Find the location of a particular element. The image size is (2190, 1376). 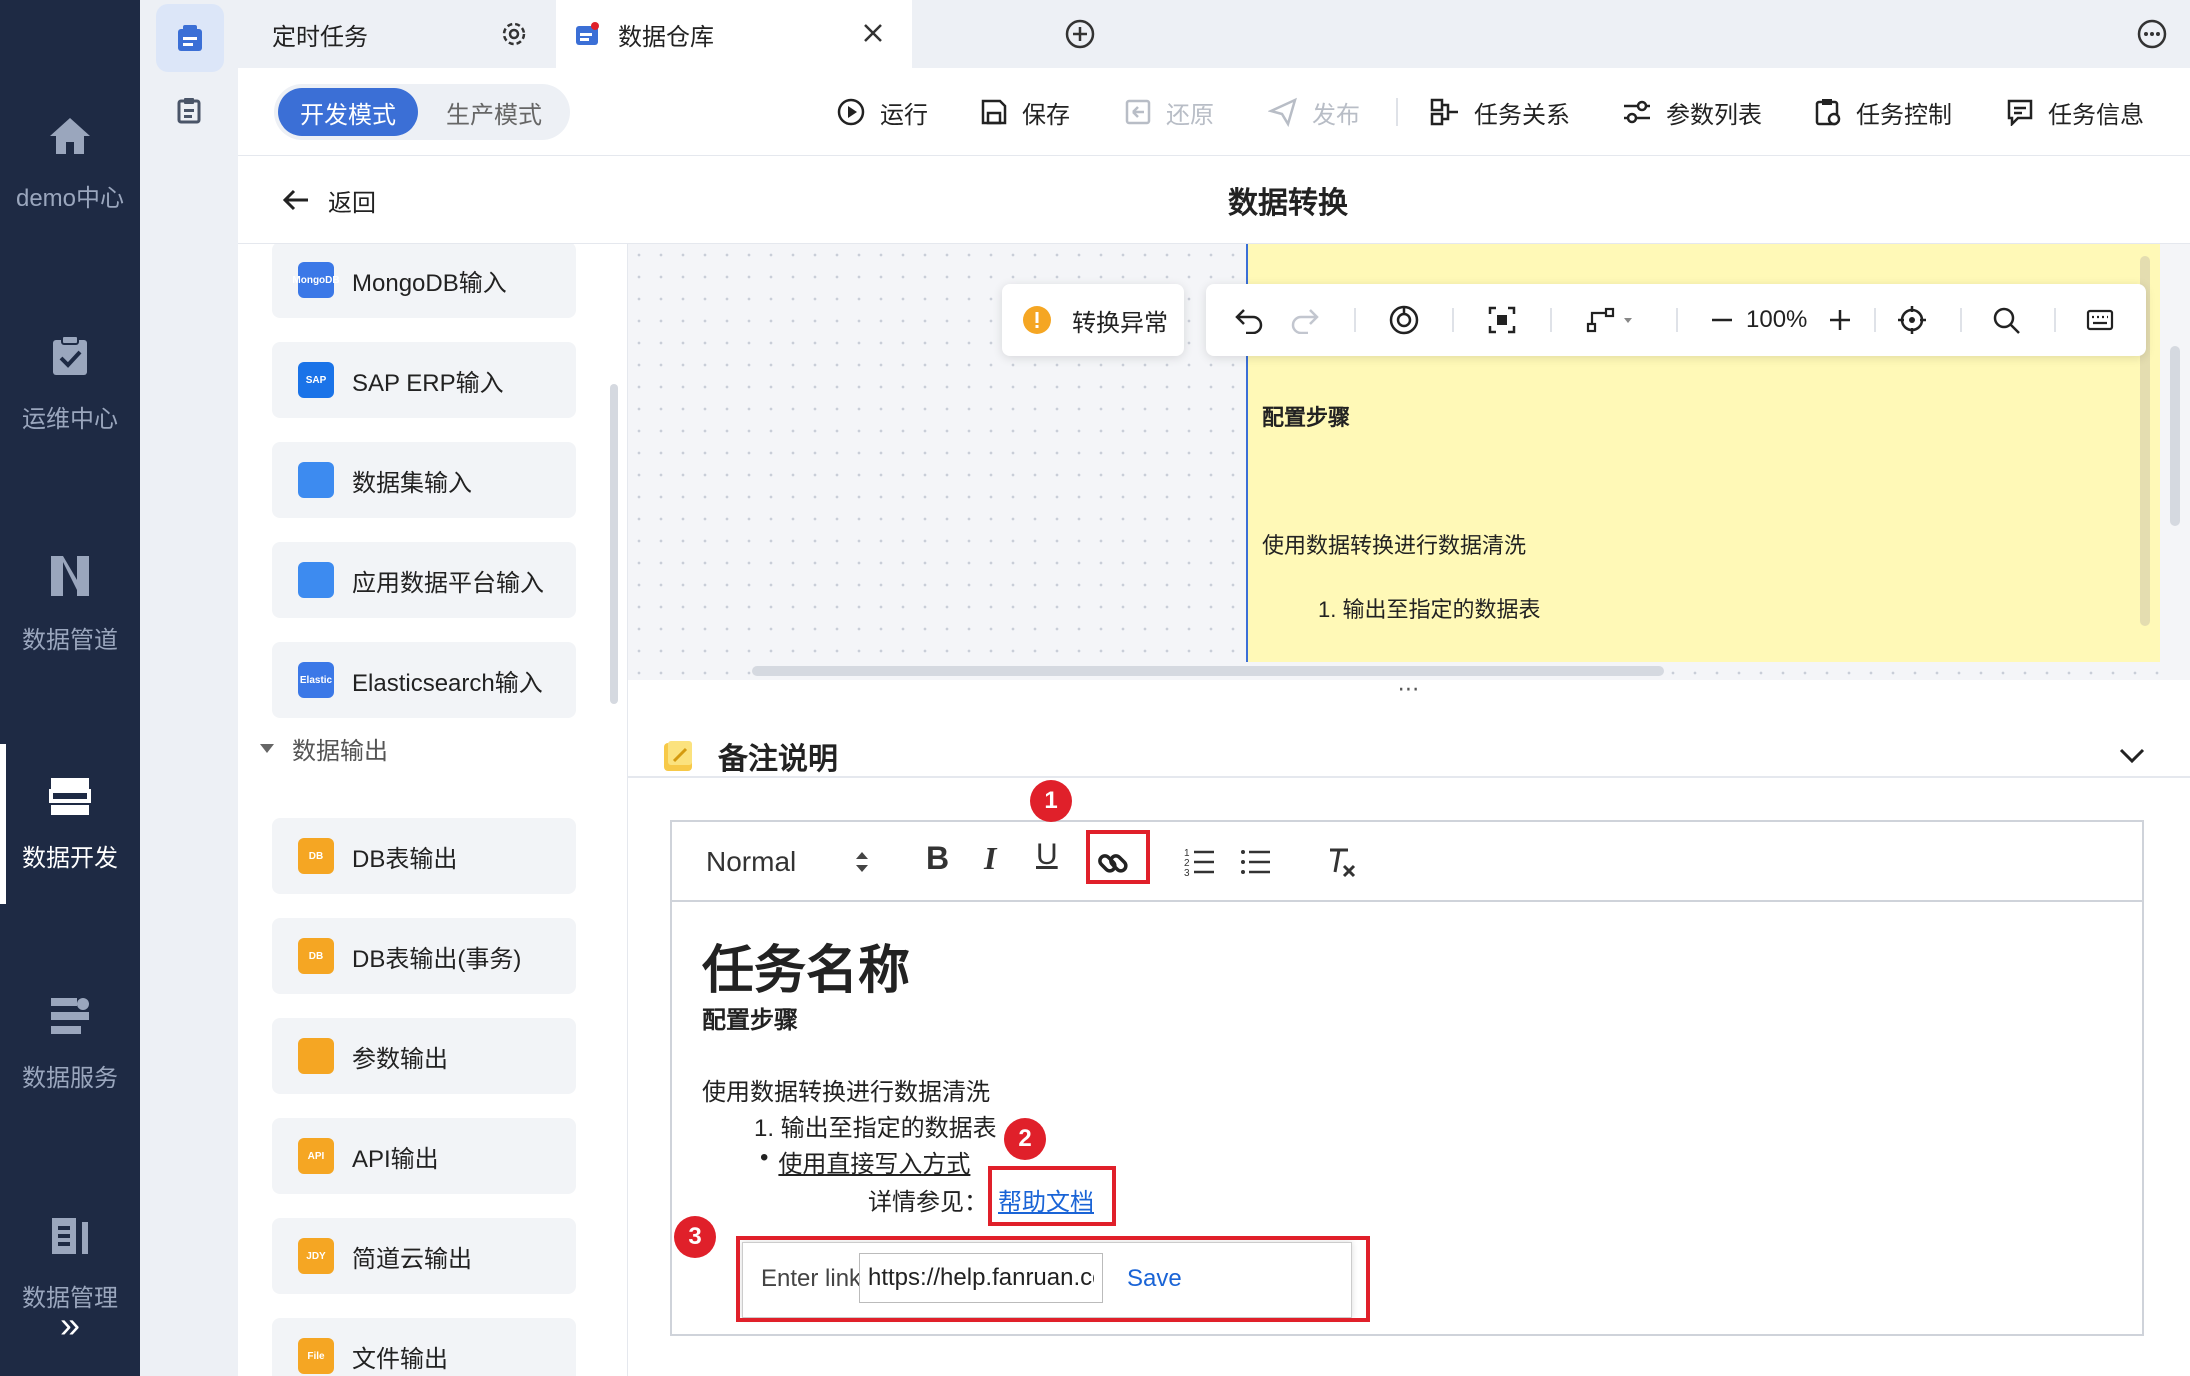

home-icon is located at coordinates (70, 135).